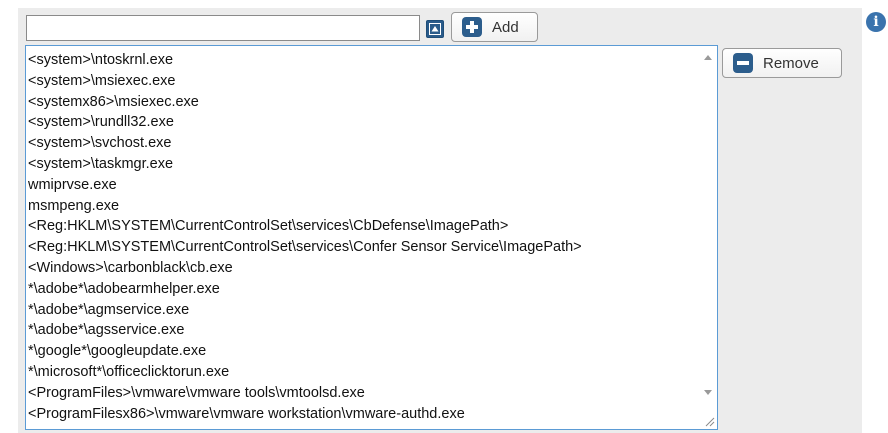 The height and width of the screenshot is (433, 888). I want to click on list-item: <system>\taskmgr.exe, so click(363, 164).